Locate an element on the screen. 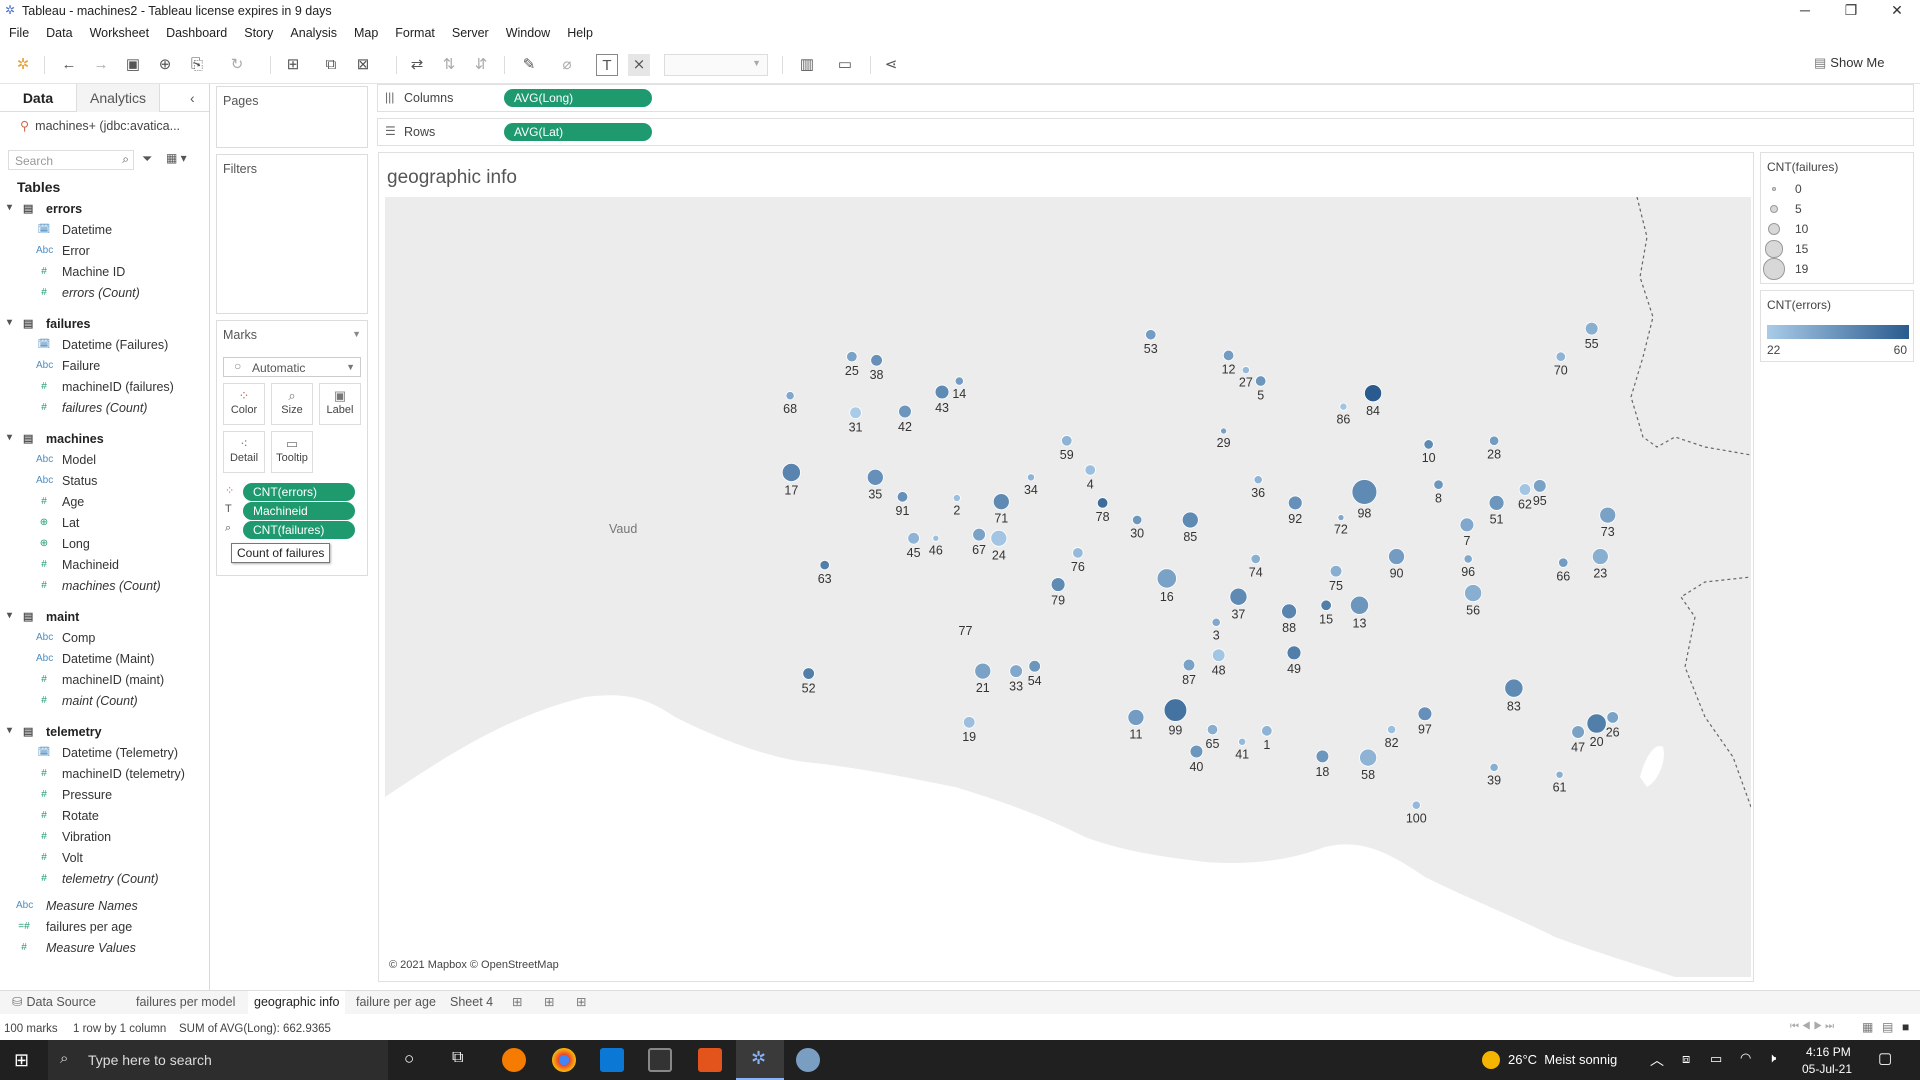 This screenshot has width=1920, height=1080. size-legend: CNT(failures) 0 5 10 15 19 is located at coordinates (1837, 218).